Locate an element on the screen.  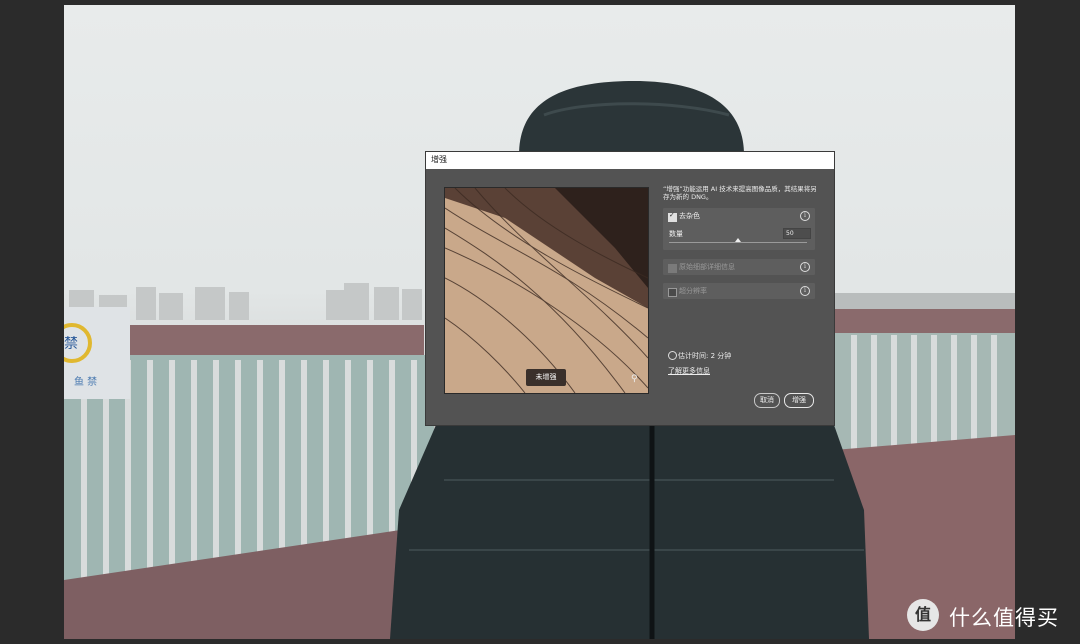
not-enhanced-badge: 未增强 is located at coordinates (546, 377).